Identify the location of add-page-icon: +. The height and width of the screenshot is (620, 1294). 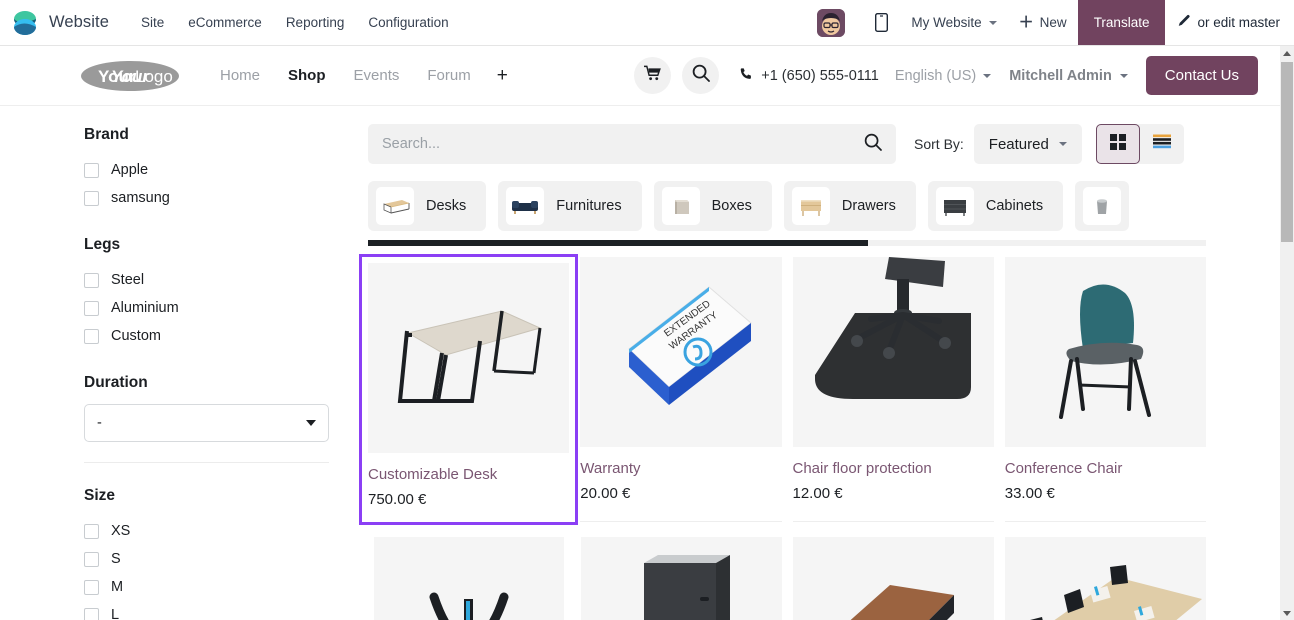
(502, 75).